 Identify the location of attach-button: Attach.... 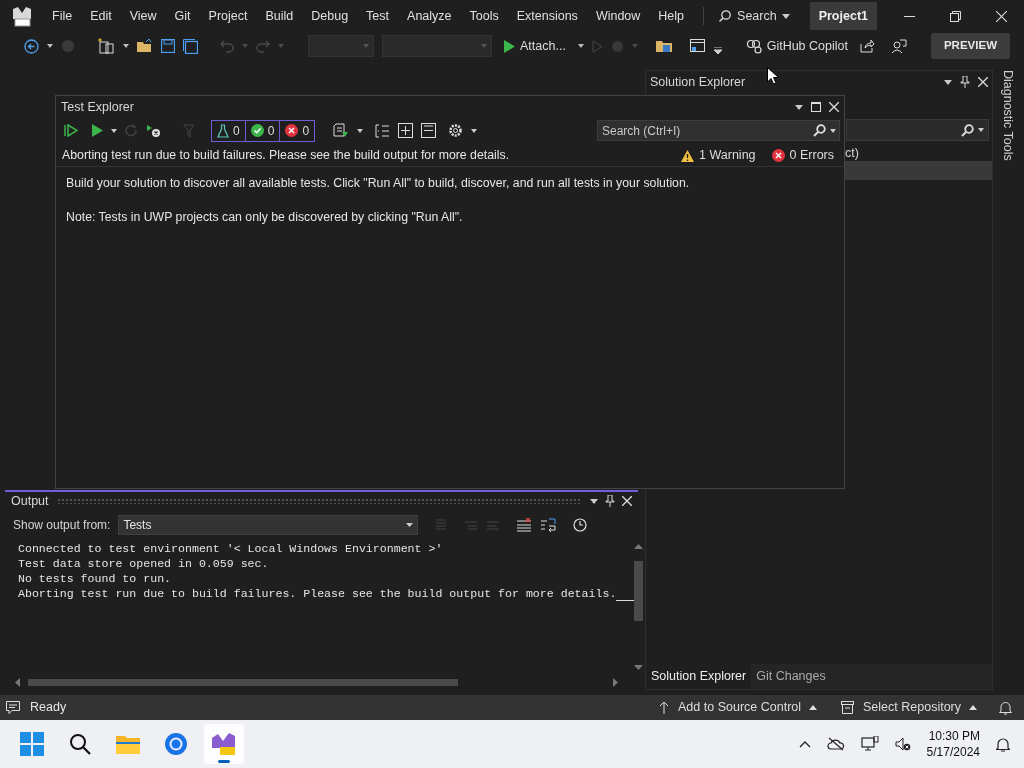
(535, 46).